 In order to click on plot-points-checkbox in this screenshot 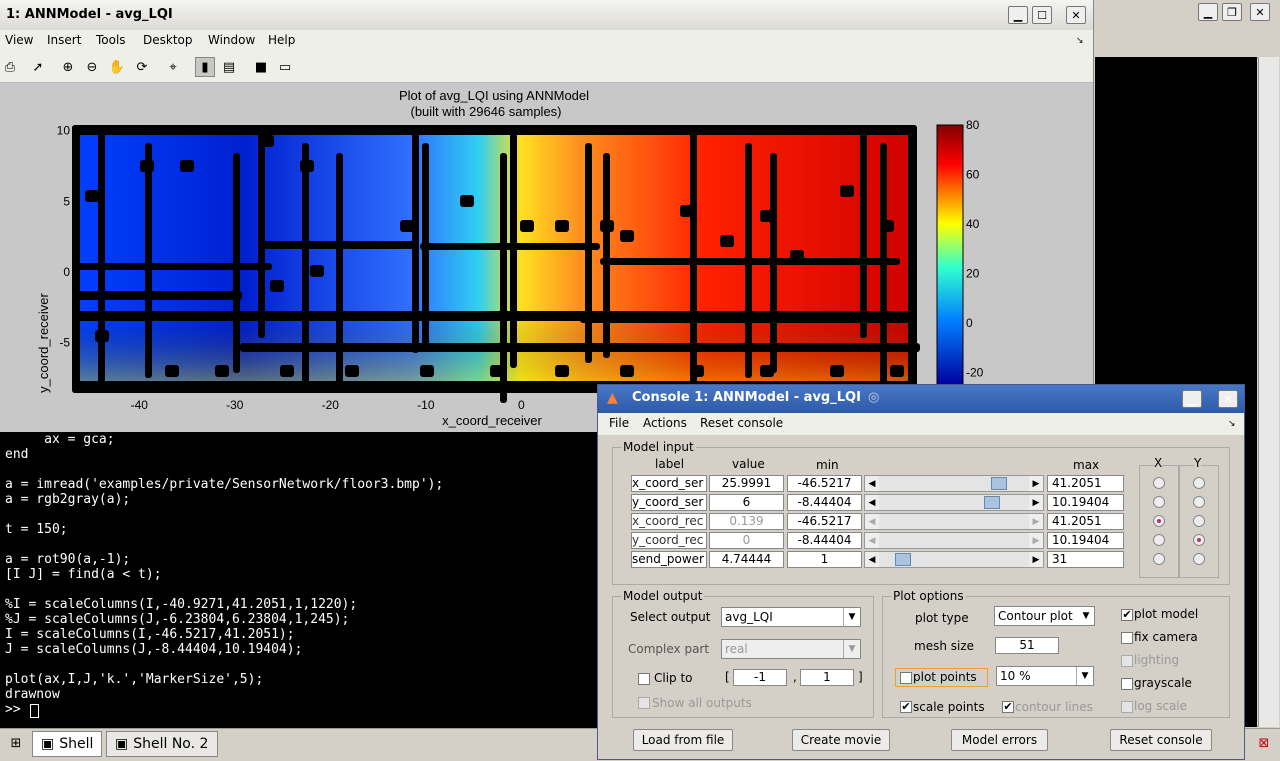, I will do `click(906, 678)`.